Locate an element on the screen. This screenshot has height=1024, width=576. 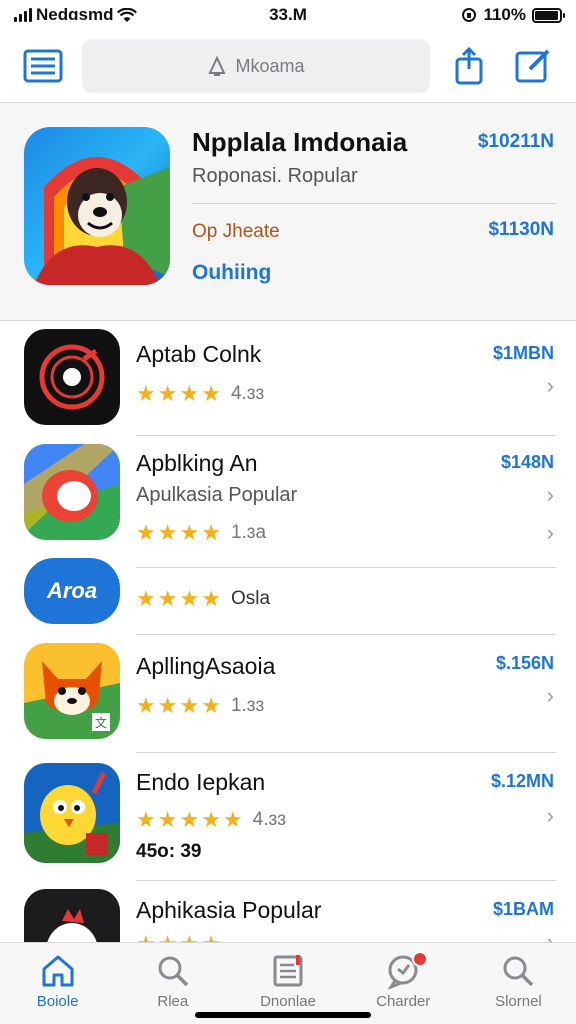
home-indicator is located at coordinates (283, 1015).